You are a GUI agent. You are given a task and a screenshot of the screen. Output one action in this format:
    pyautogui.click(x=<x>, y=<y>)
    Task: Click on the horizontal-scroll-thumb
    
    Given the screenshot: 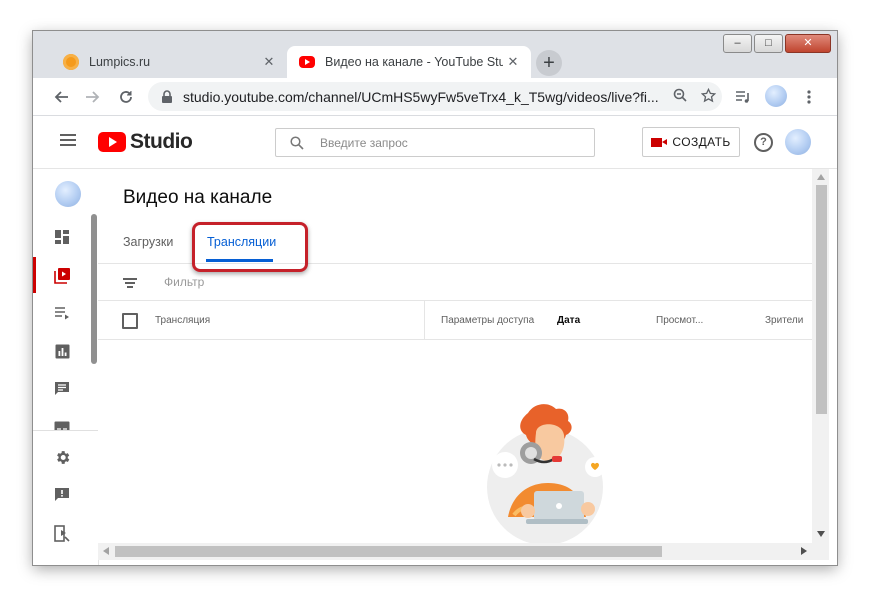 What is the action you would take?
    pyautogui.click(x=388, y=551)
    